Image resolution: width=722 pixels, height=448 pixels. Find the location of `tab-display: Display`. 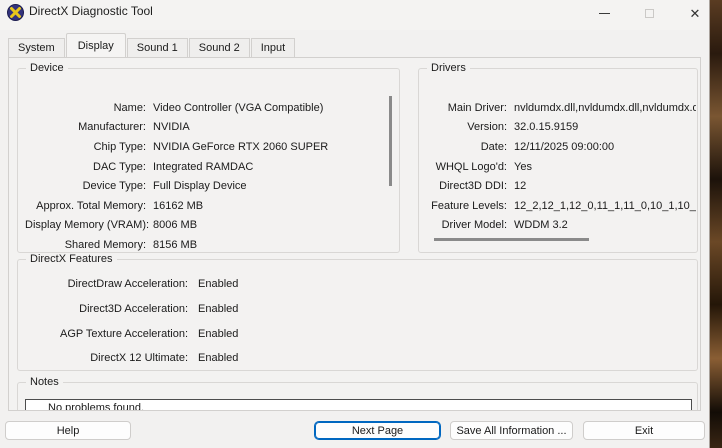

tab-display: Display is located at coordinates (95, 45).